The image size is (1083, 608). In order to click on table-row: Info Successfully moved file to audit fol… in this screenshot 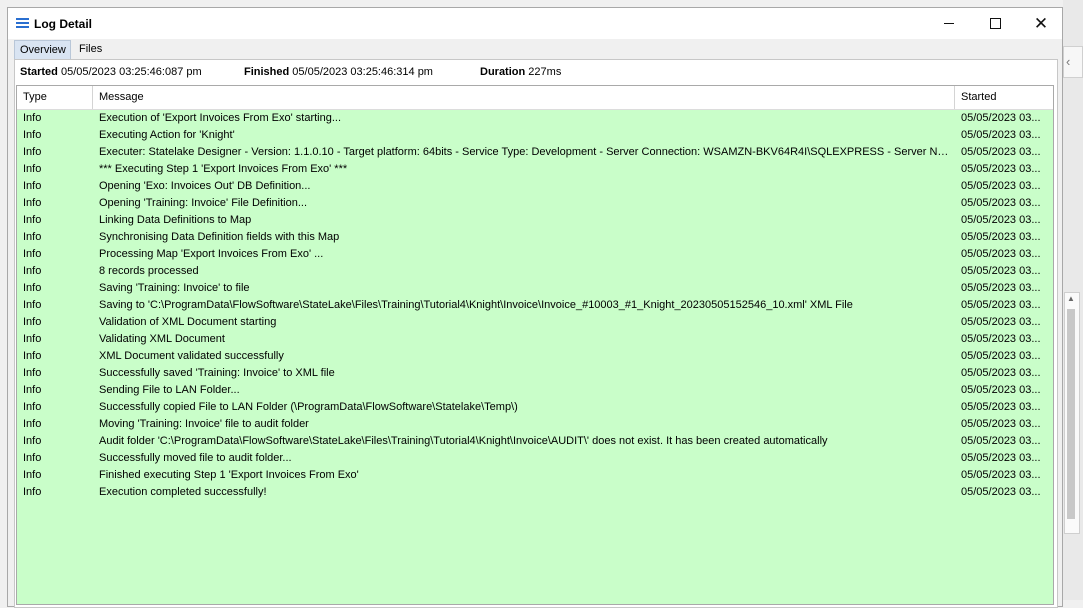, I will do `click(535, 458)`.